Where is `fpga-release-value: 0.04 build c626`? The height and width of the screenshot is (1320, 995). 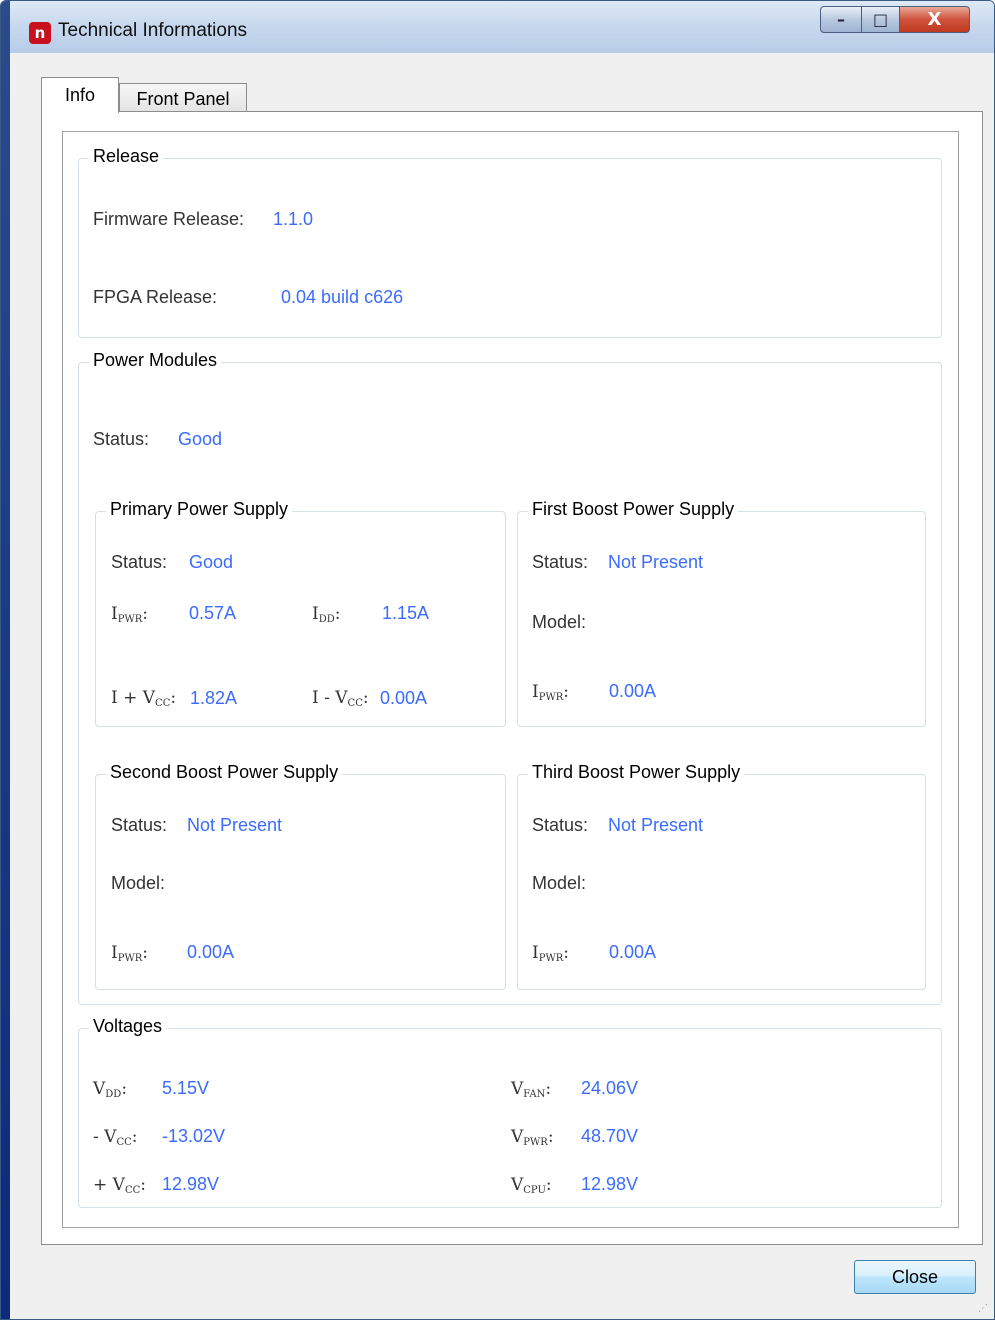 fpga-release-value: 0.04 build c626 is located at coordinates (342, 297).